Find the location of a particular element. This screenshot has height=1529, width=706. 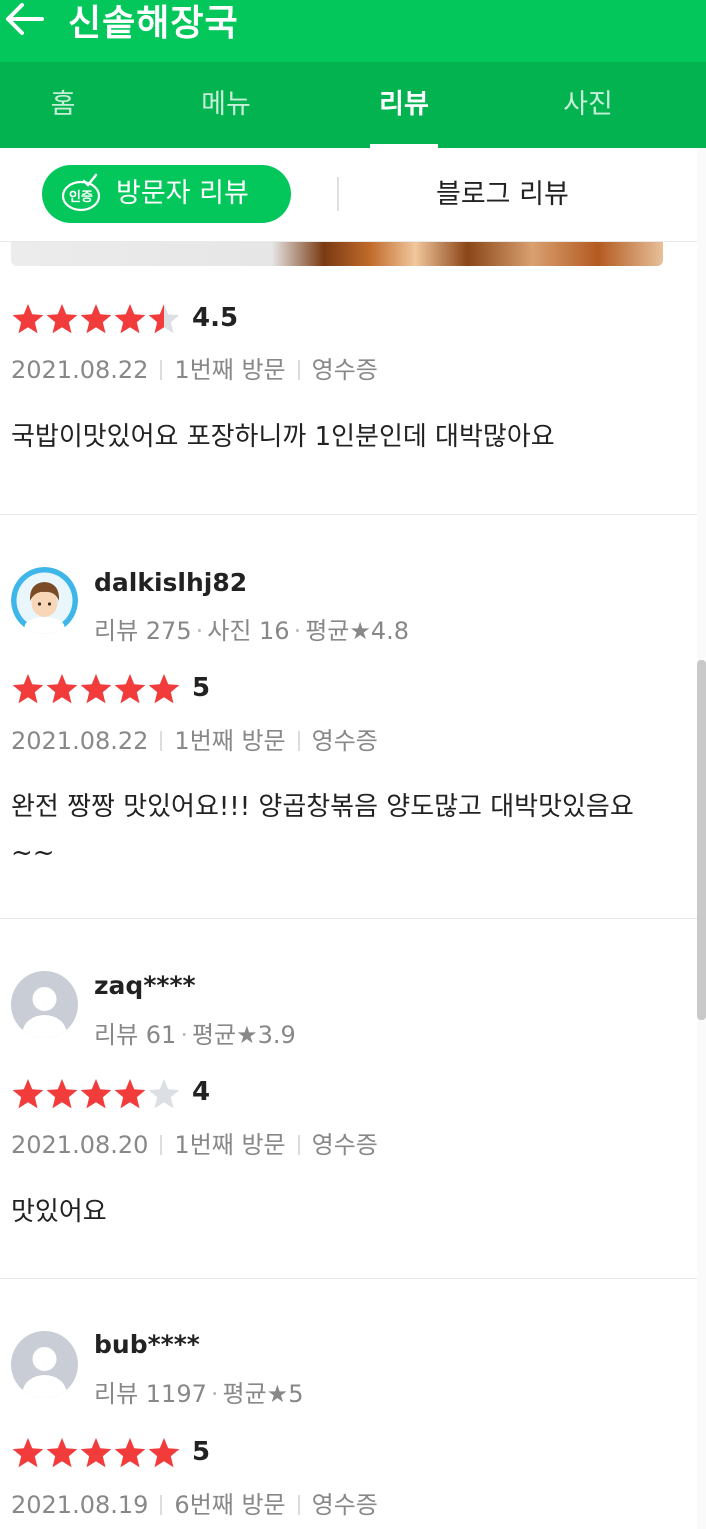

svg-text: 인증 is located at coordinates (81, 197).